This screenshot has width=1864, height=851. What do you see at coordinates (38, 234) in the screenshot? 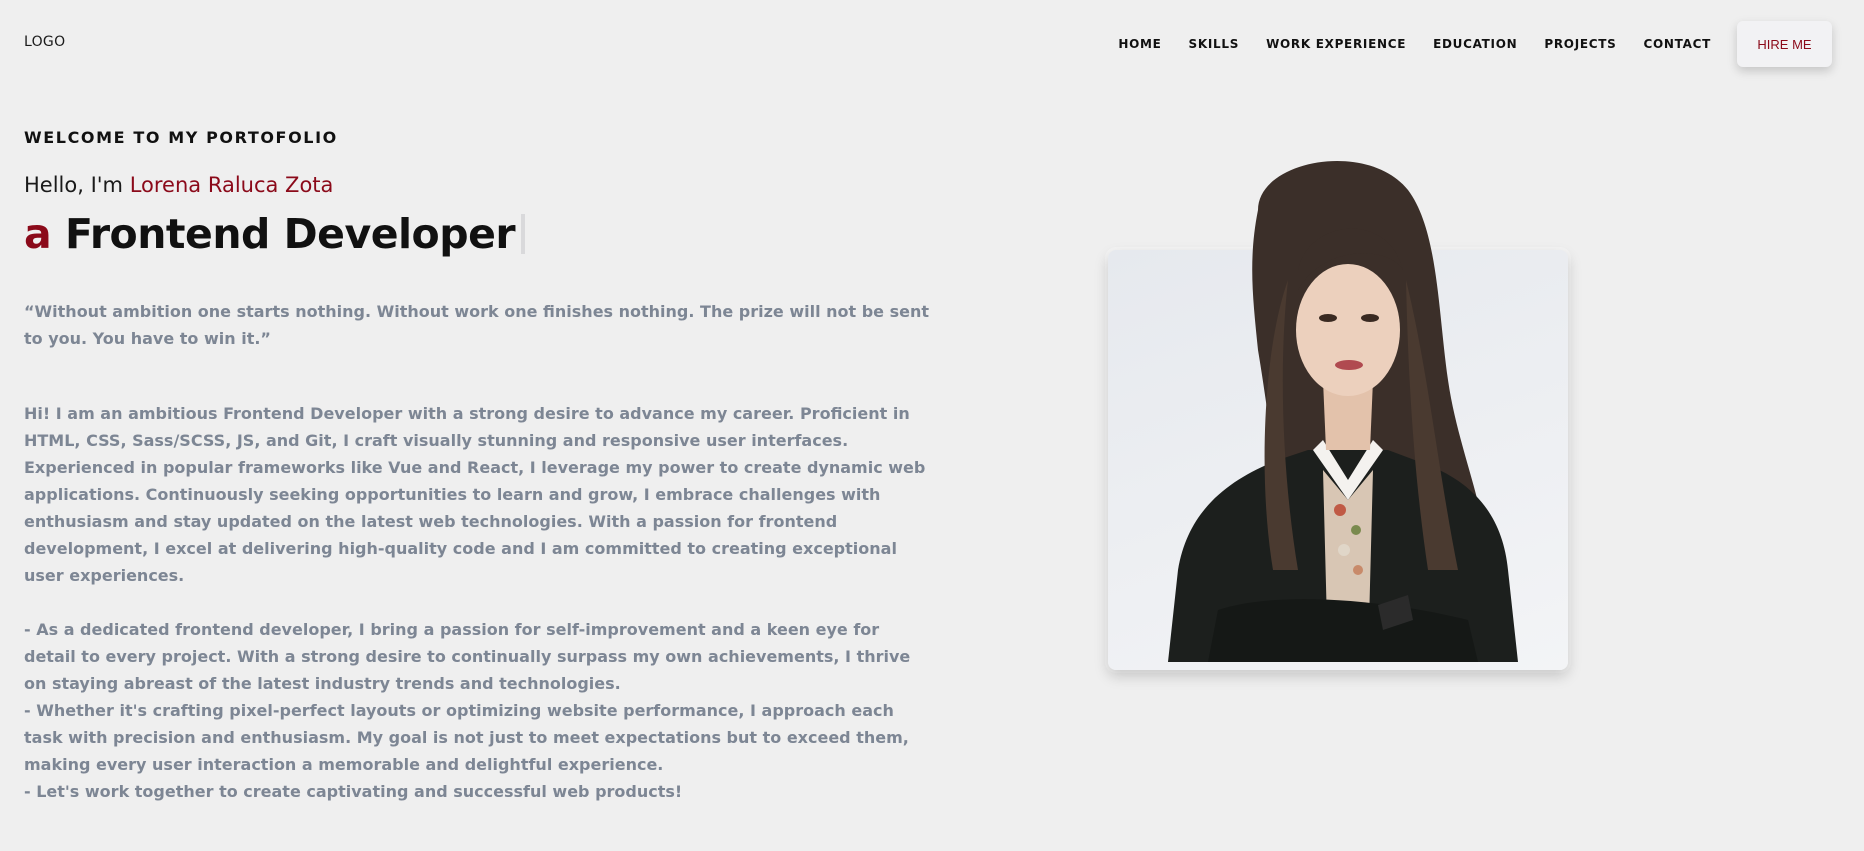
I see `role-article: a` at bounding box center [38, 234].